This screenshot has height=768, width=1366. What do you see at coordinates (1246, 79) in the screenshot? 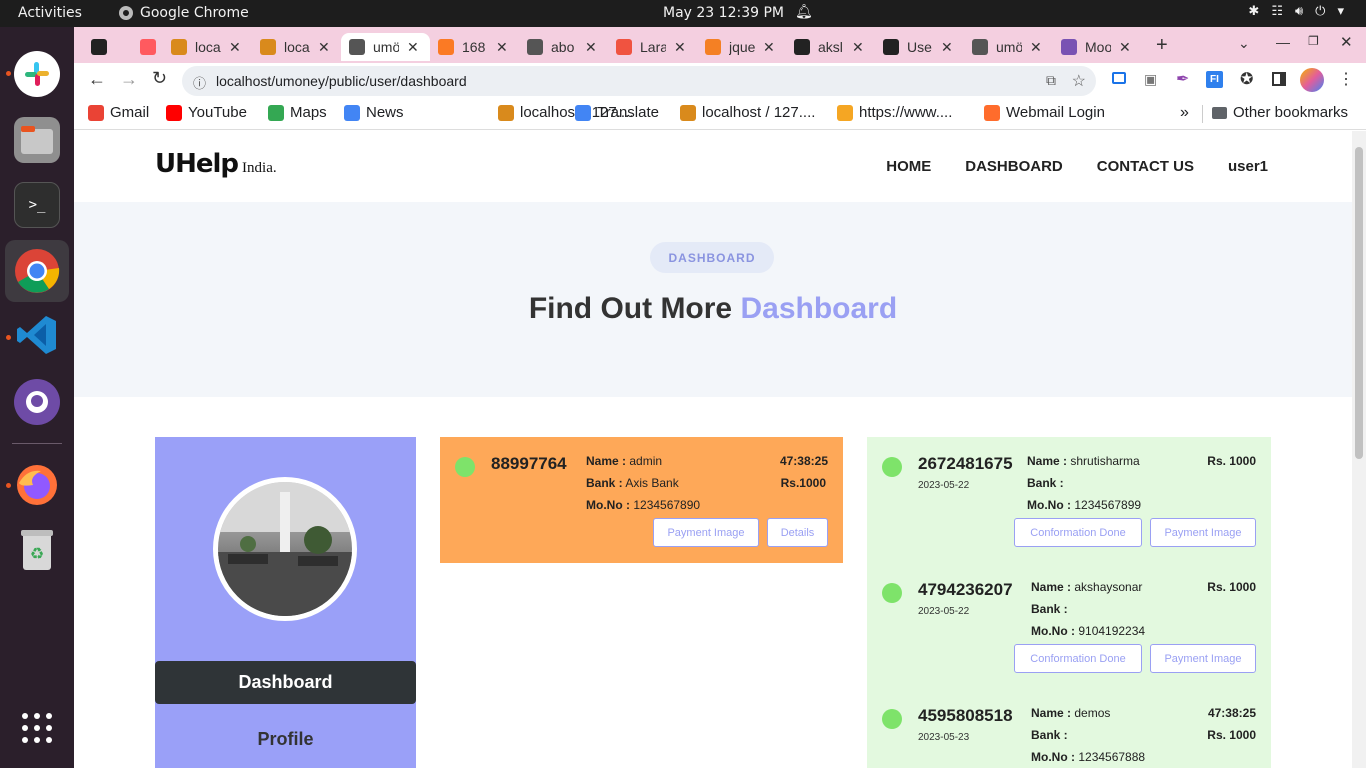
I see `extensions-puzzle-icon: ✪` at bounding box center [1246, 79].